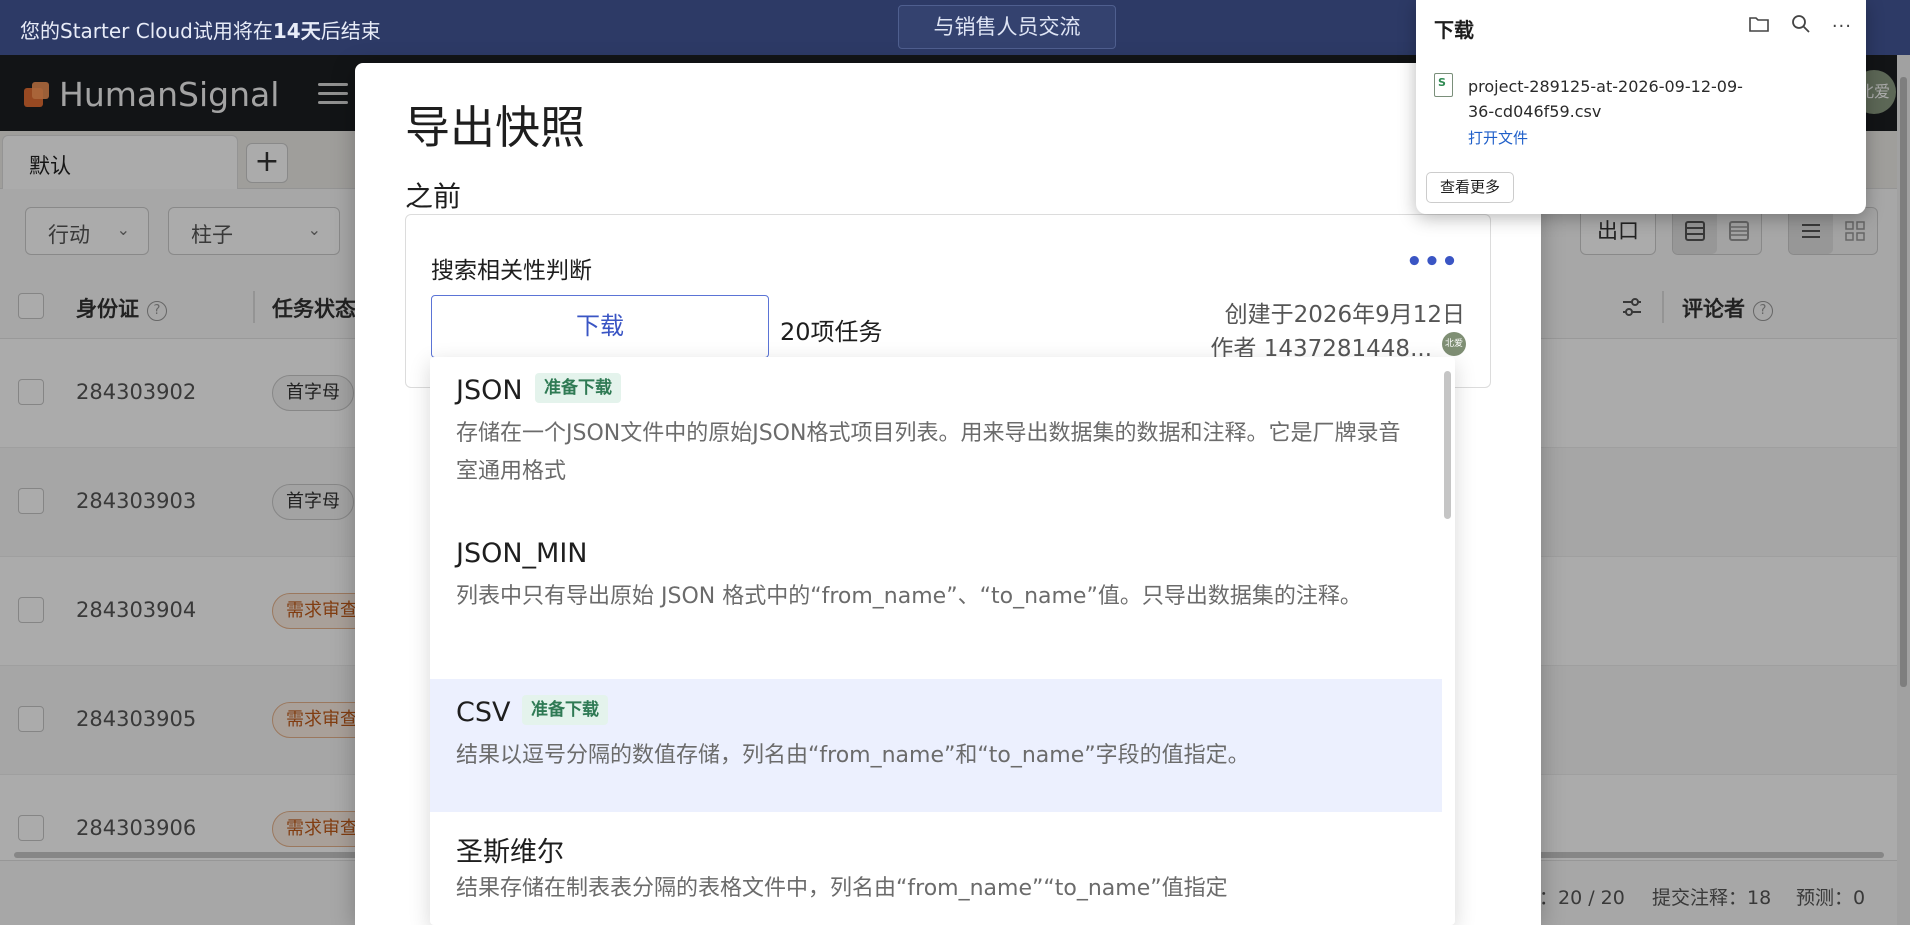 Image resolution: width=1910 pixels, height=925 pixels. What do you see at coordinates (483, 712) in the screenshot?
I see `format-name: CSV` at bounding box center [483, 712].